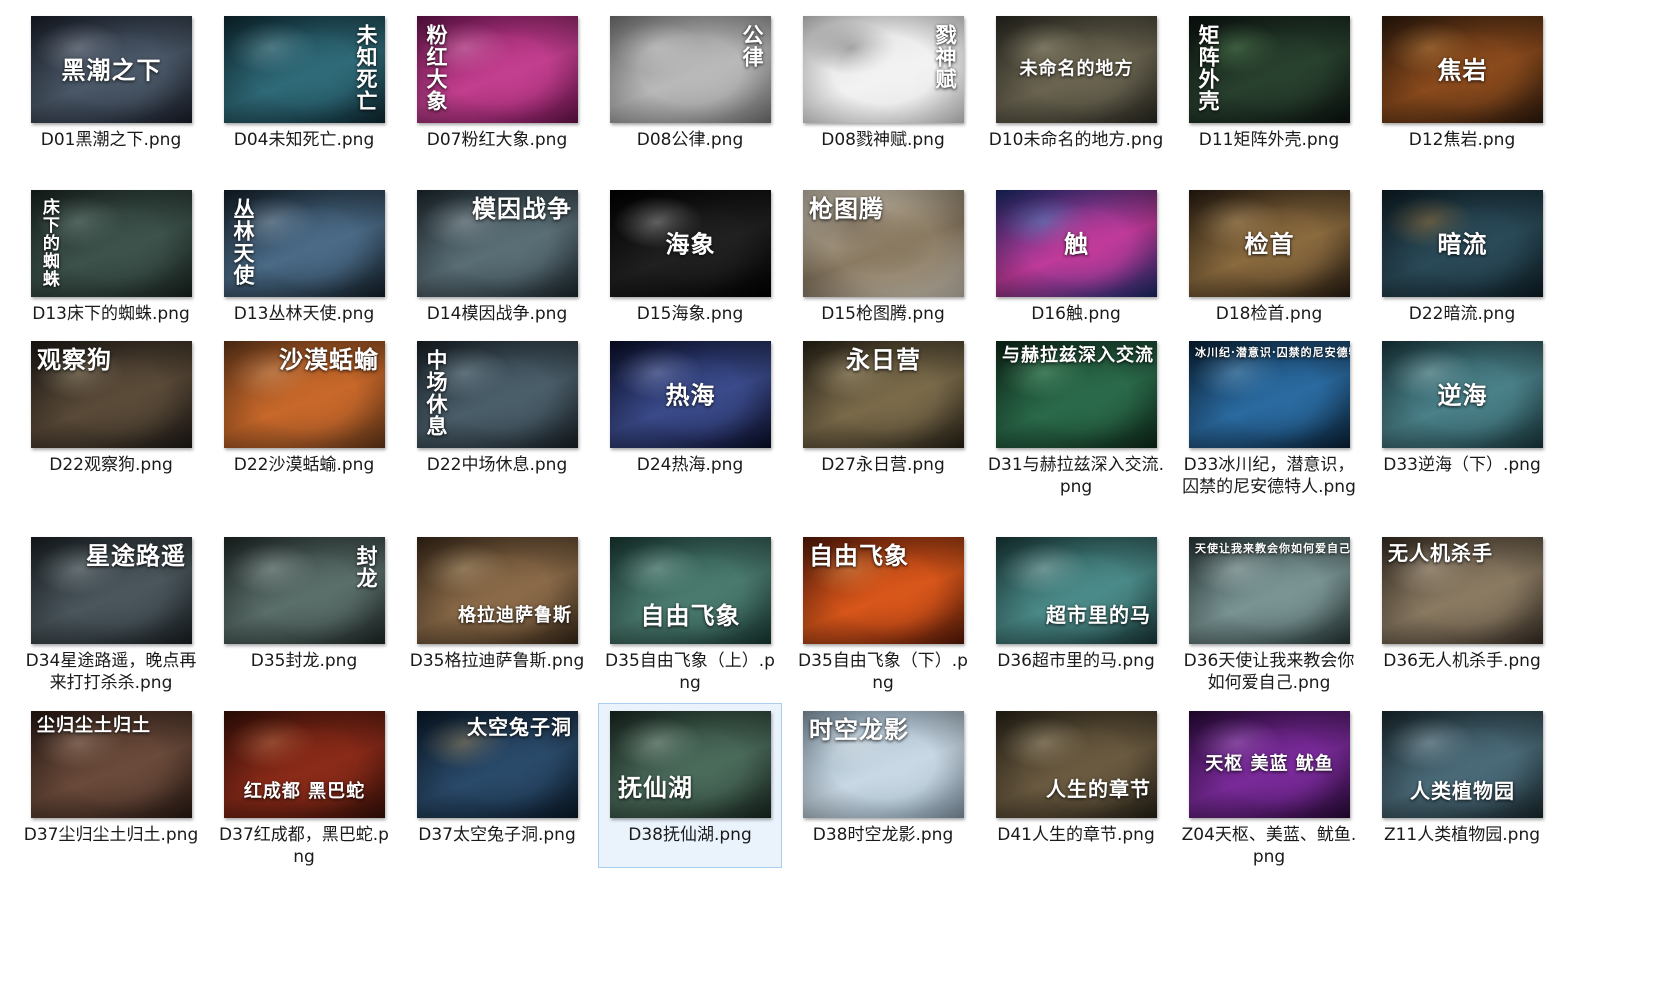  What do you see at coordinates (497, 590) in the screenshot?
I see `thumbnail-vignette` at bounding box center [497, 590].